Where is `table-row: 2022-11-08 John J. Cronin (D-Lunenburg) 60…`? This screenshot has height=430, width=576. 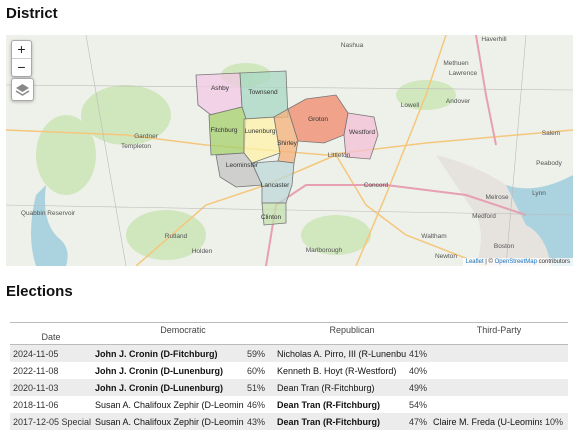 table-row: 2022-11-08 John J. Cronin (D-Lunenburg) 60… is located at coordinates (289, 370).